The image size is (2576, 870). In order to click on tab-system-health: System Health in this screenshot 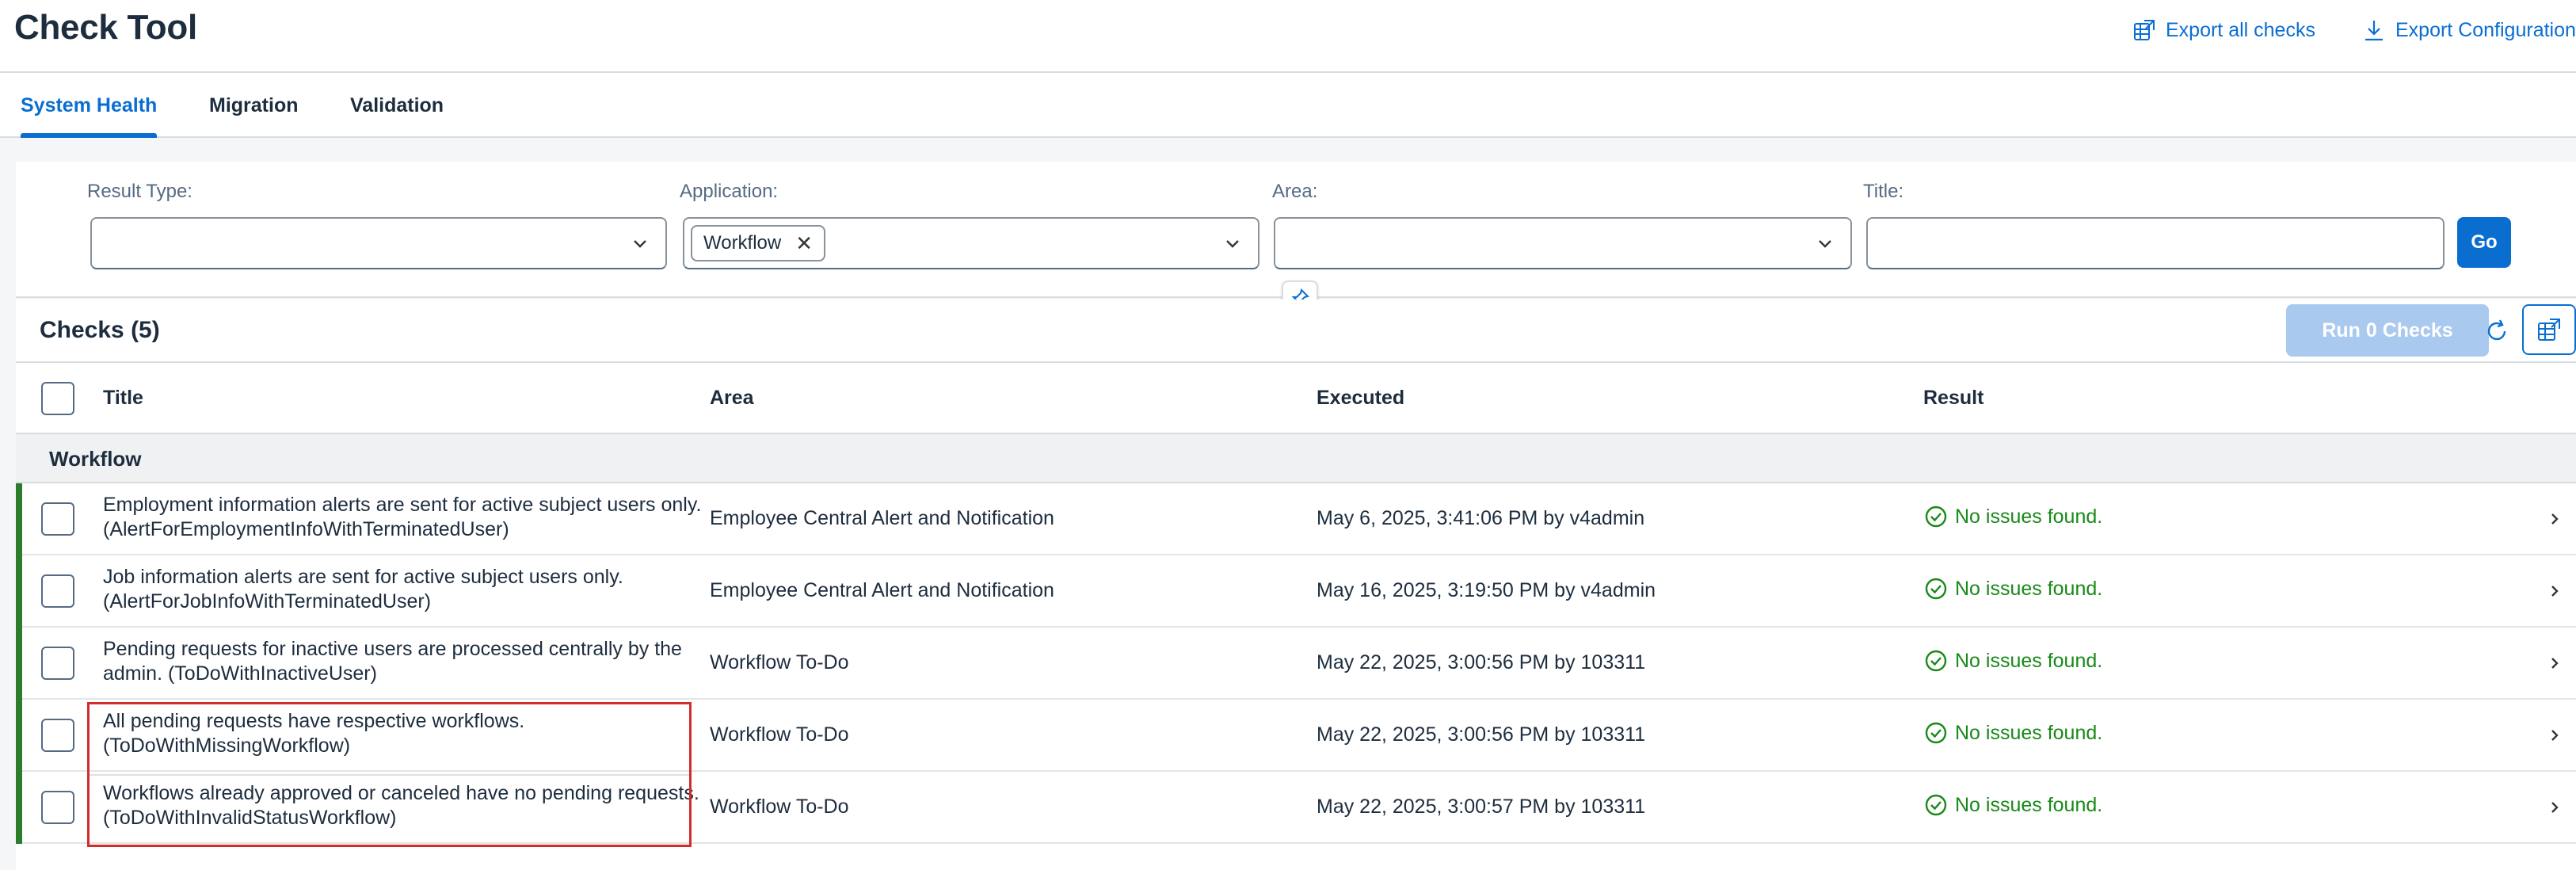, I will do `click(89, 105)`.